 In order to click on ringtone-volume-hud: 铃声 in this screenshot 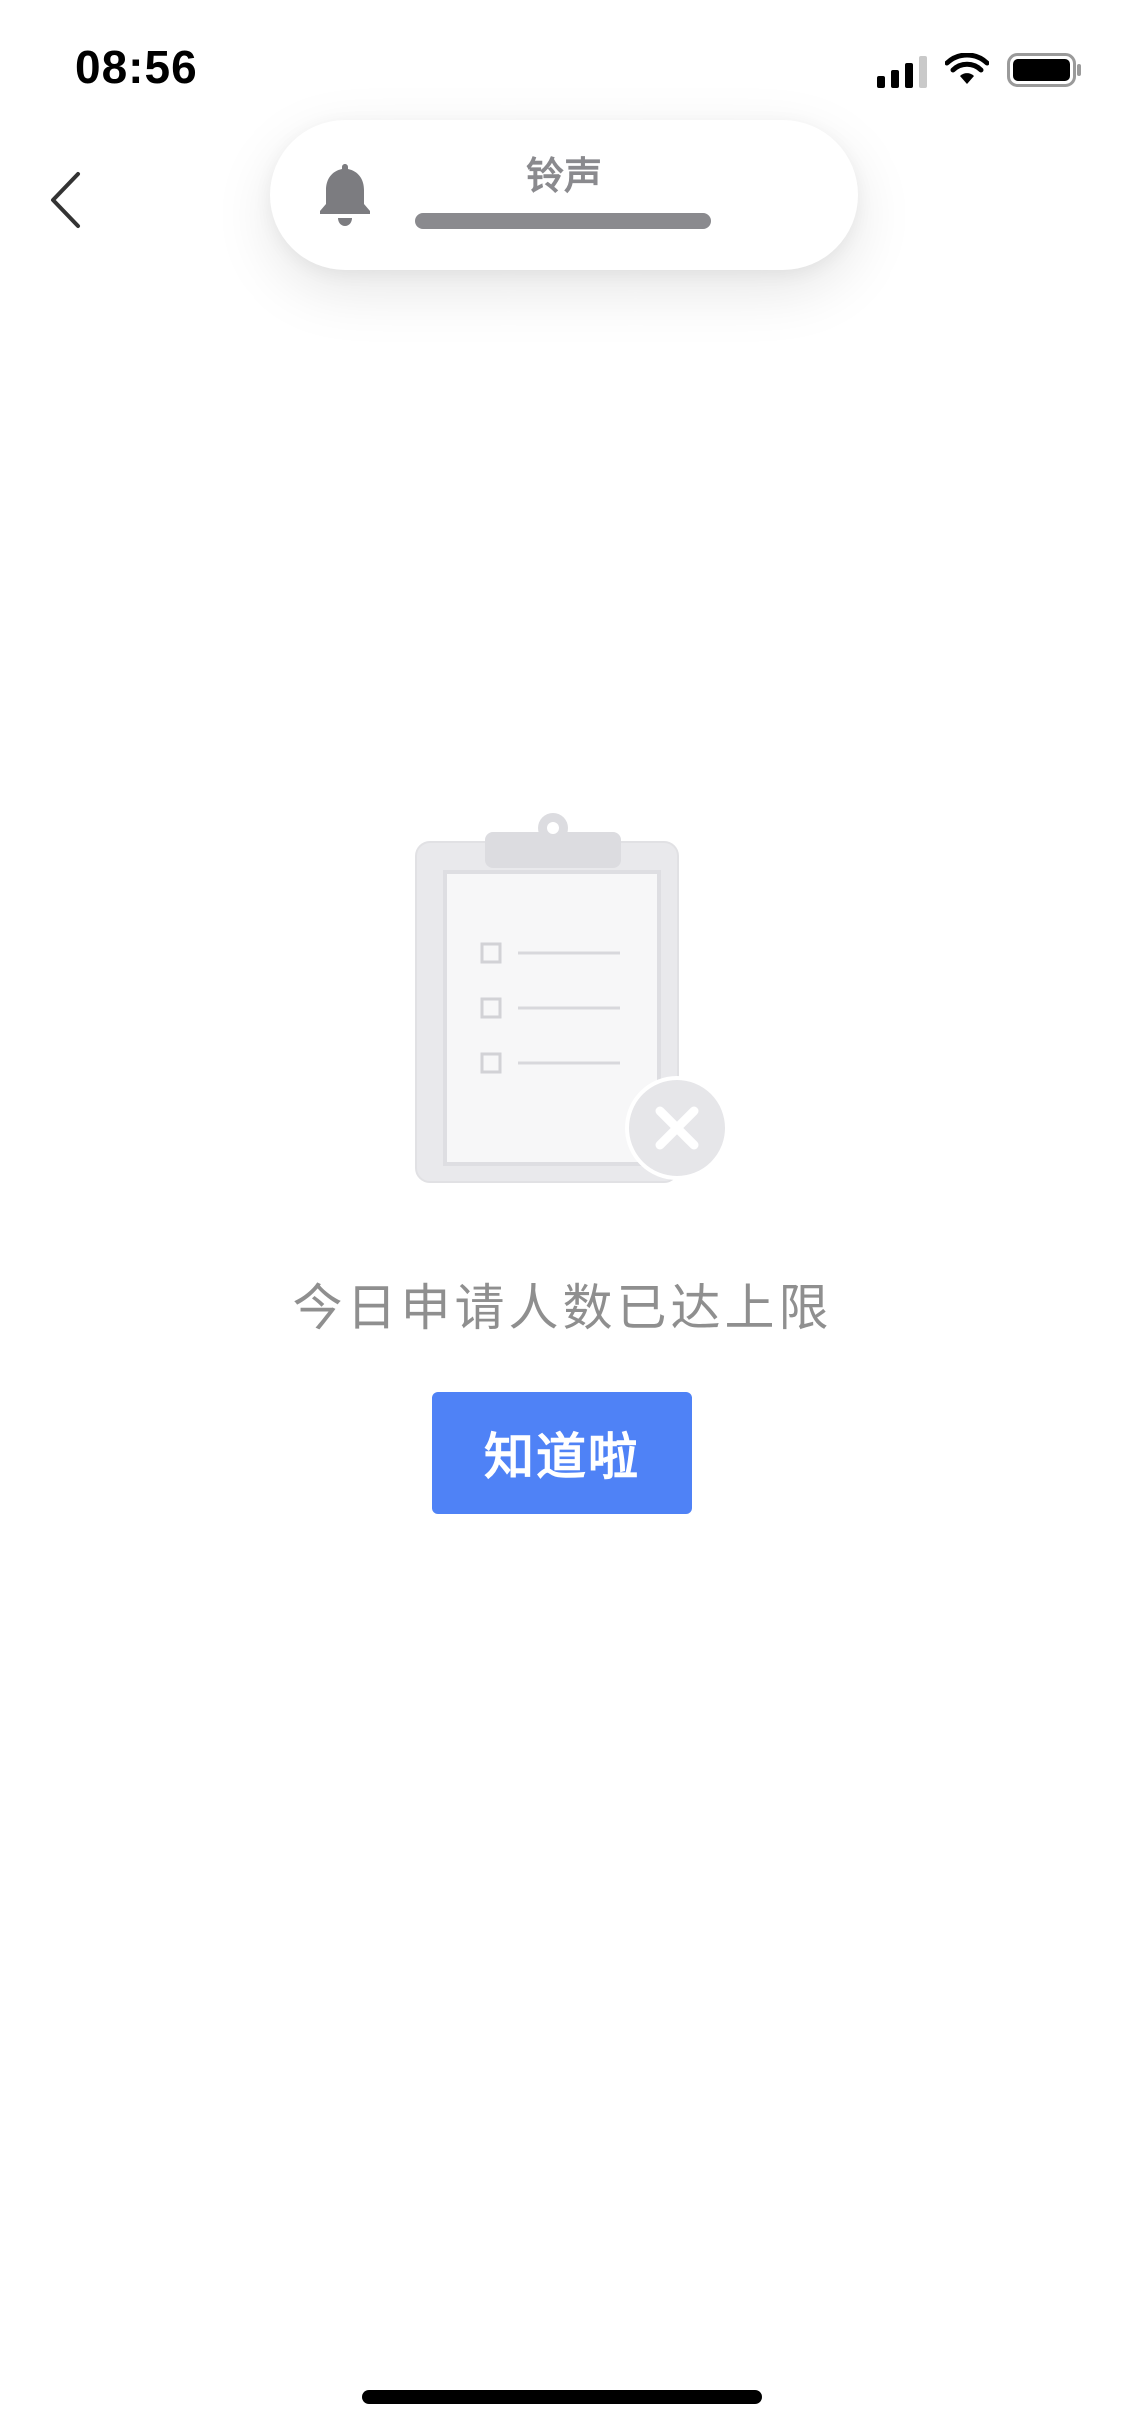, I will do `click(564, 195)`.